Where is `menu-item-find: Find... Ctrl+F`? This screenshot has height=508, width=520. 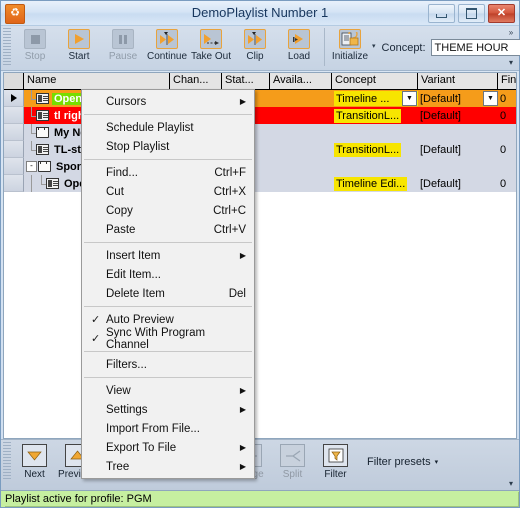
menu-item-find: Find... Ctrl+F is located at coordinates (168, 172).